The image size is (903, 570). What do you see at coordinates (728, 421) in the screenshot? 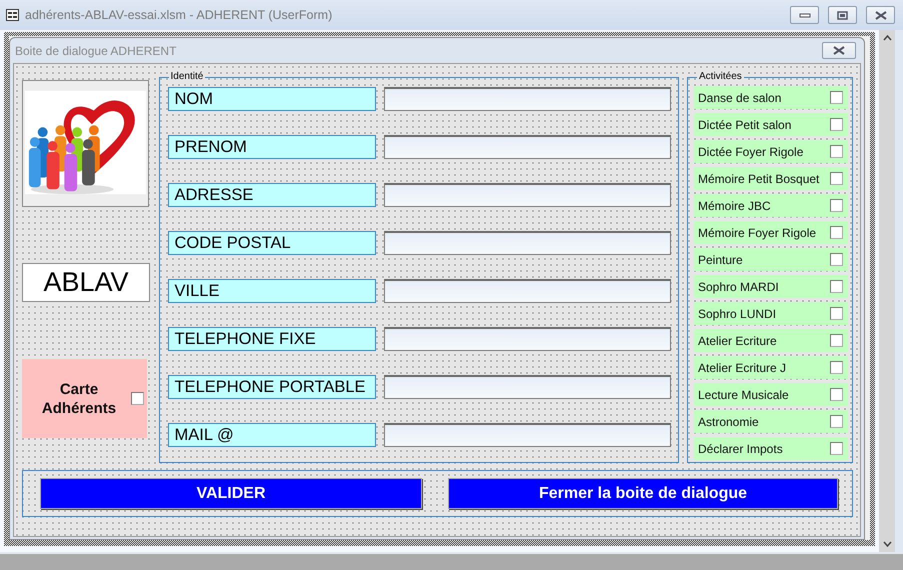
I see `activity-label: Astronomie` at bounding box center [728, 421].